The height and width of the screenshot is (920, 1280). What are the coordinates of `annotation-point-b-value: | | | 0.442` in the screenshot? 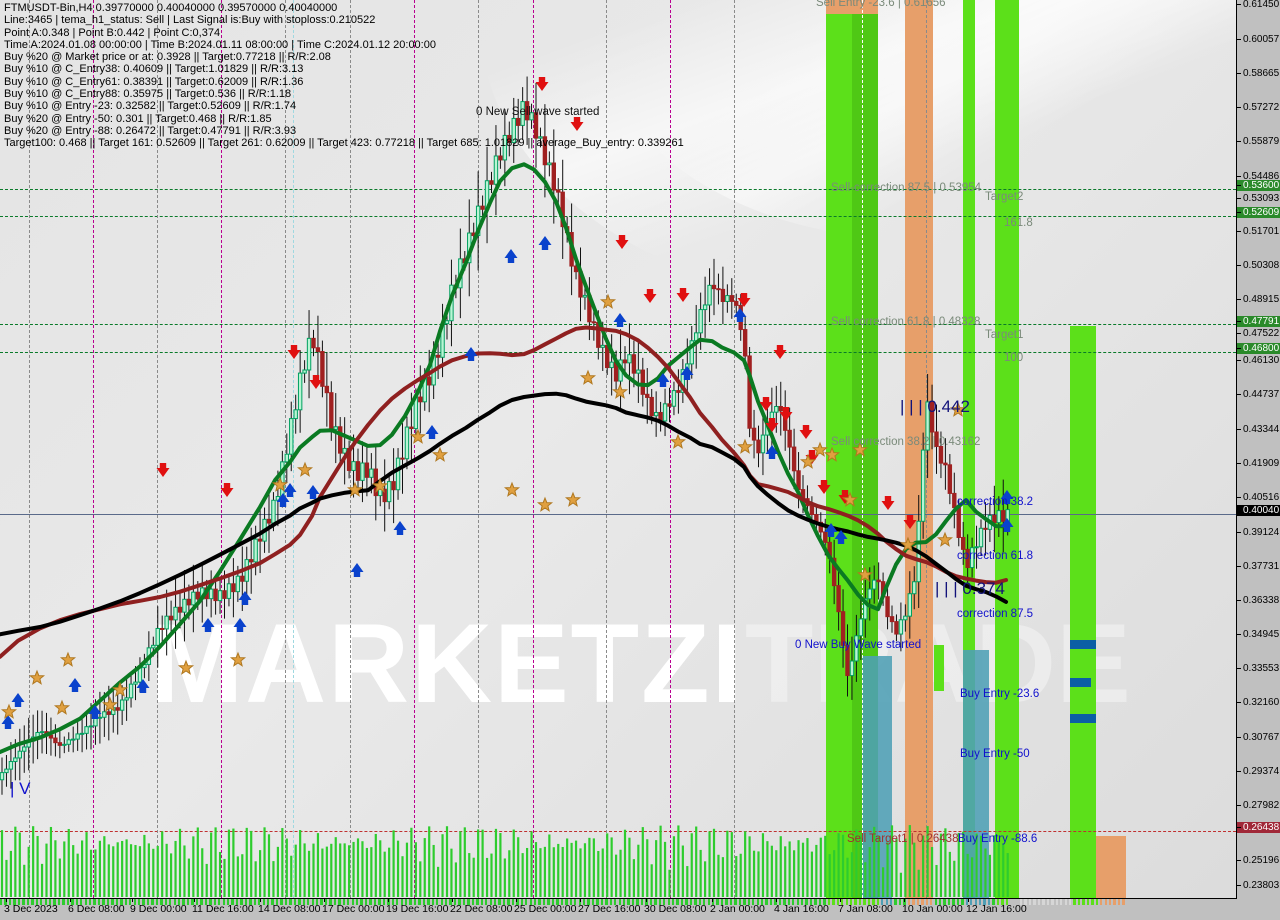 It's located at (935, 406).